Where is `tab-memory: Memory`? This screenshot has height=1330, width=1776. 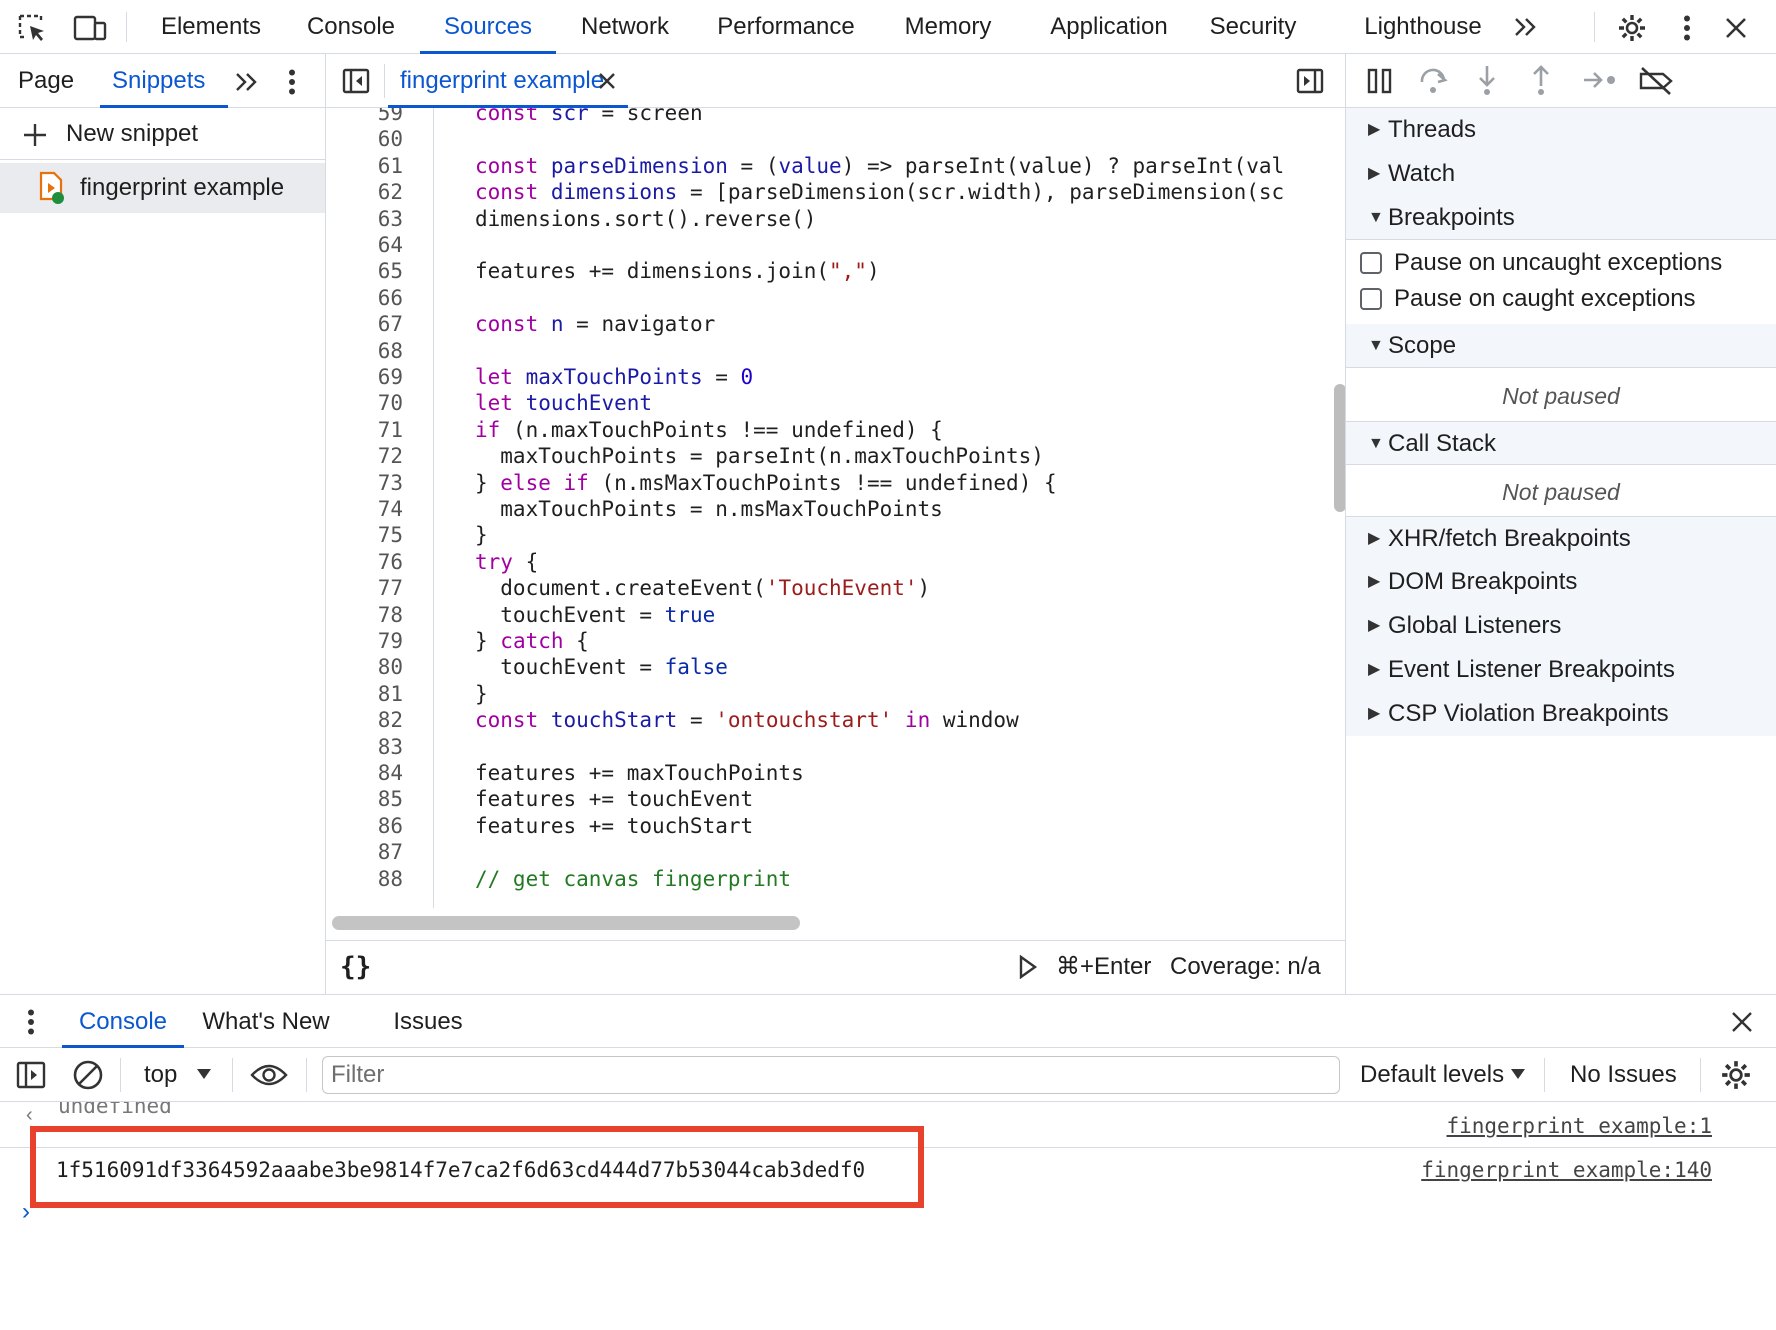
tab-memory: Memory is located at coordinates (948, 27).